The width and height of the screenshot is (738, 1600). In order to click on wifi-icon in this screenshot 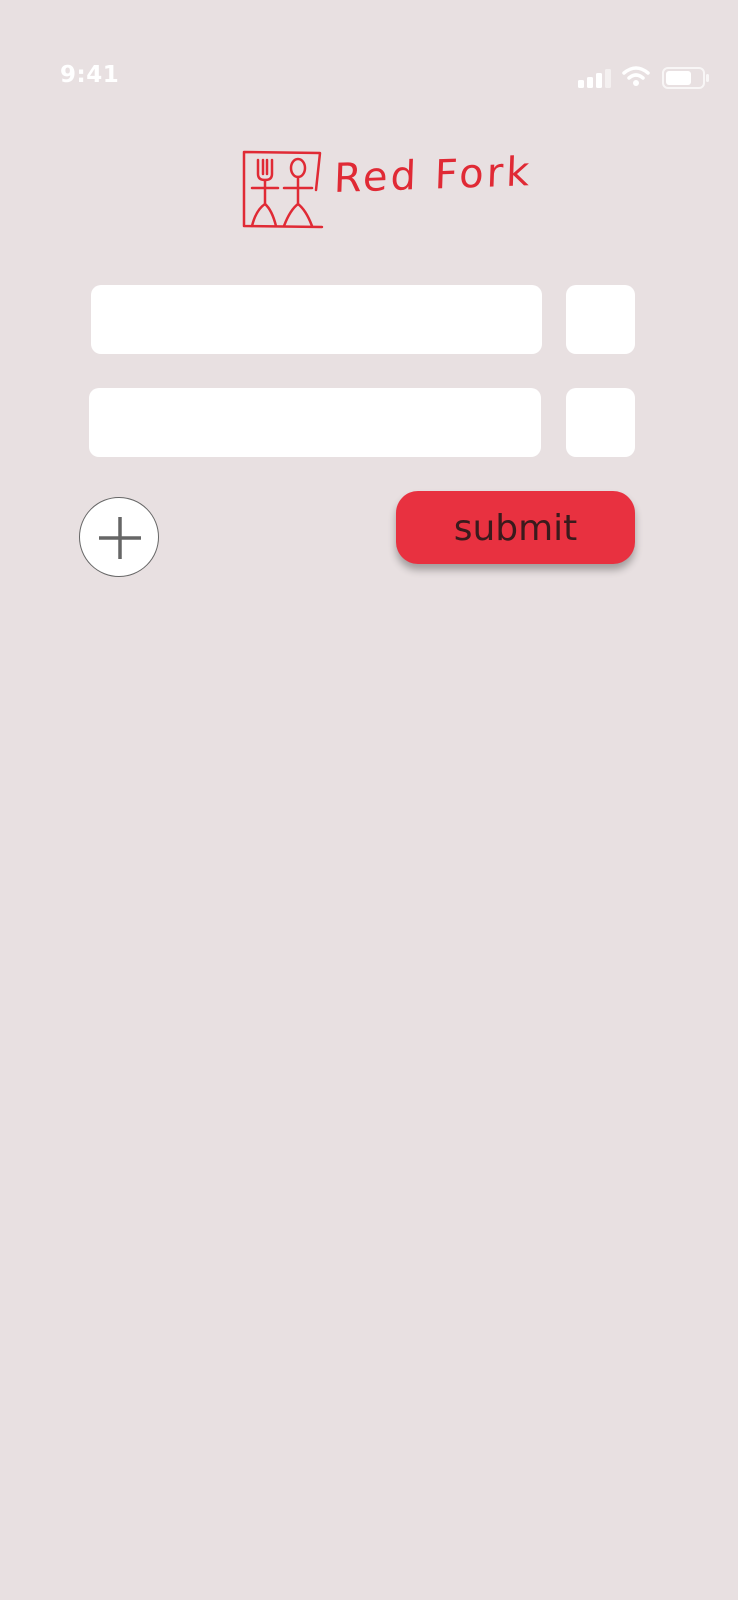, I will do `click(636, 76)`.